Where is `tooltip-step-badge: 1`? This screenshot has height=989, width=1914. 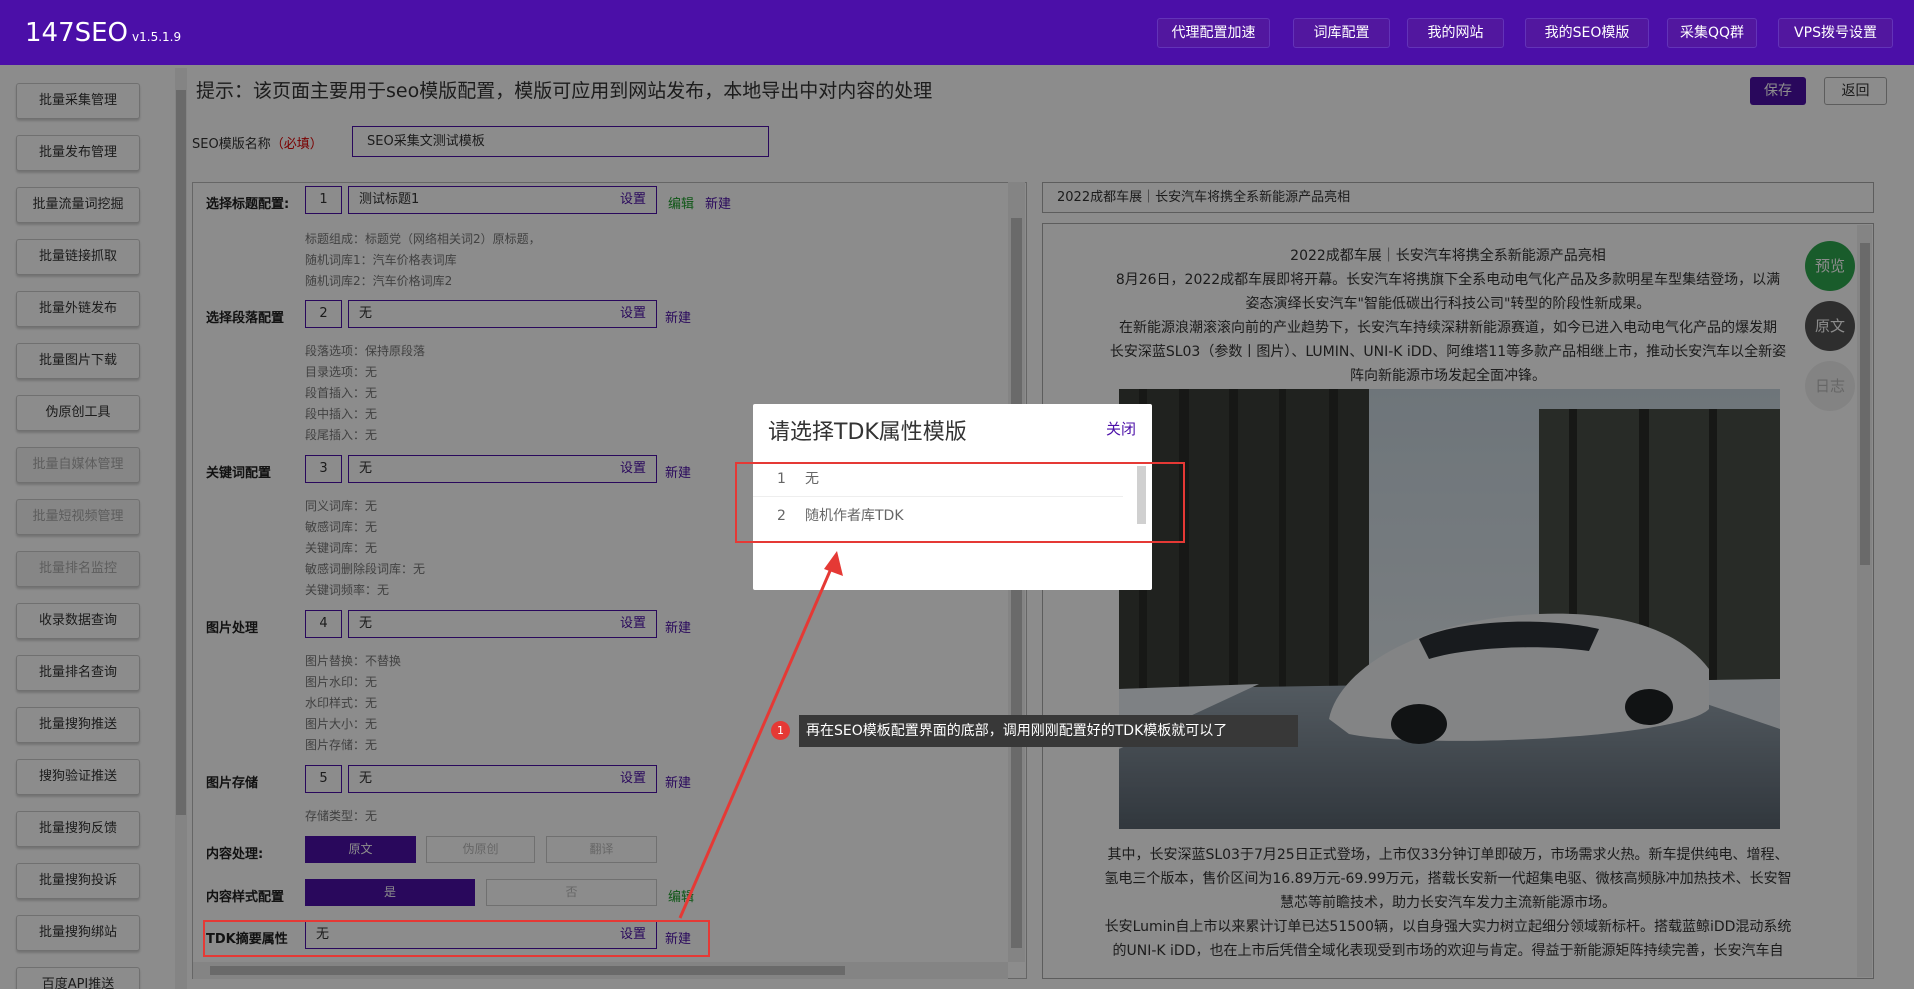 tooltip-step-badge: 1 is located at coordinates (780, 730).